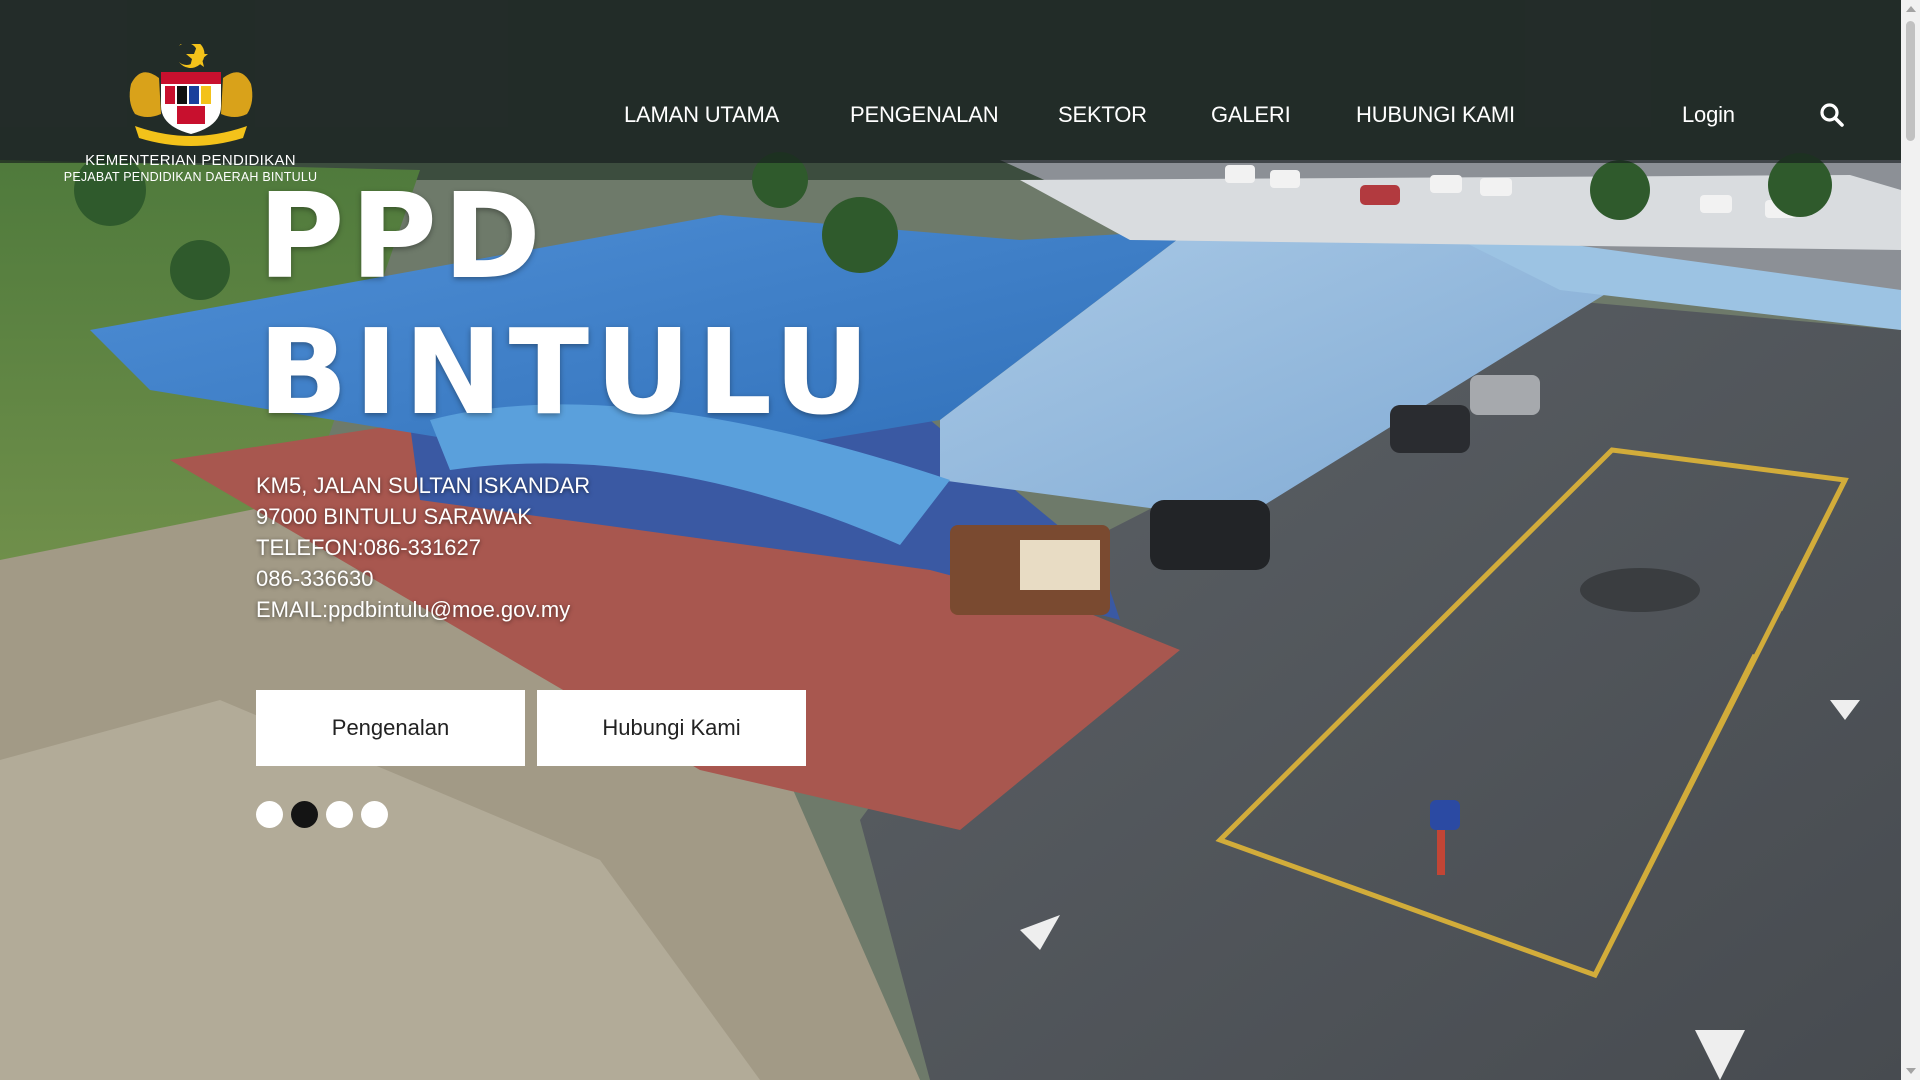 This screenshot has width=1920, height=1080. I want to click on nav-item-pengenalan: PENGENALAN, so click(924, 115).